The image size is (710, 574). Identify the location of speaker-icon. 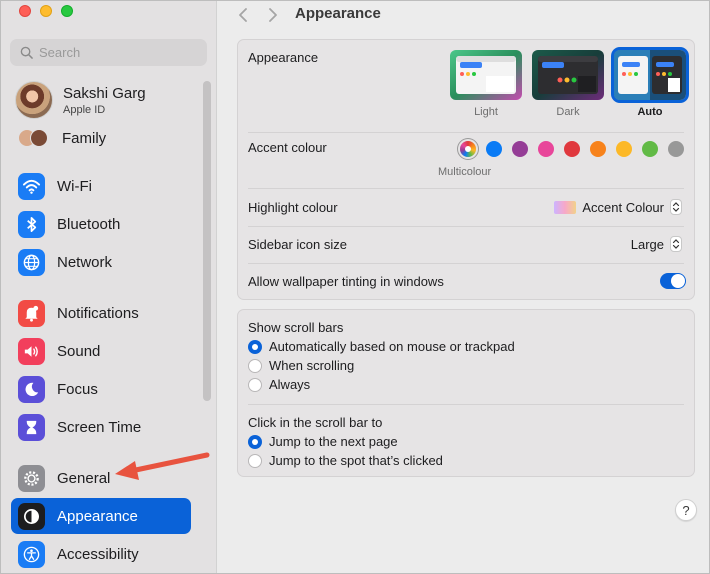
(31, 351).